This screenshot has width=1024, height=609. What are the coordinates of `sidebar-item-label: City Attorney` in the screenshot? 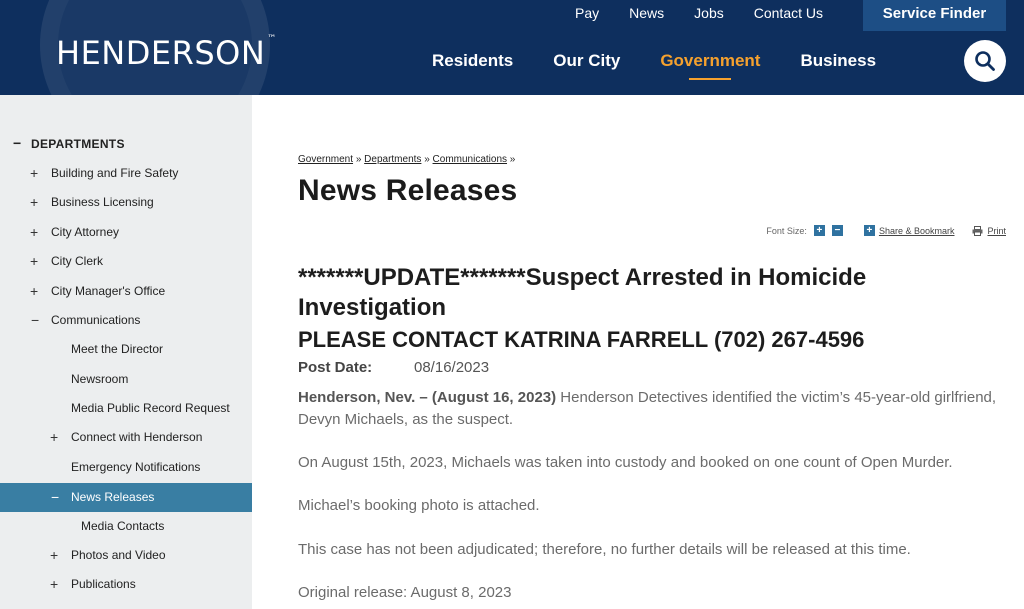 It's located at (85, 232).